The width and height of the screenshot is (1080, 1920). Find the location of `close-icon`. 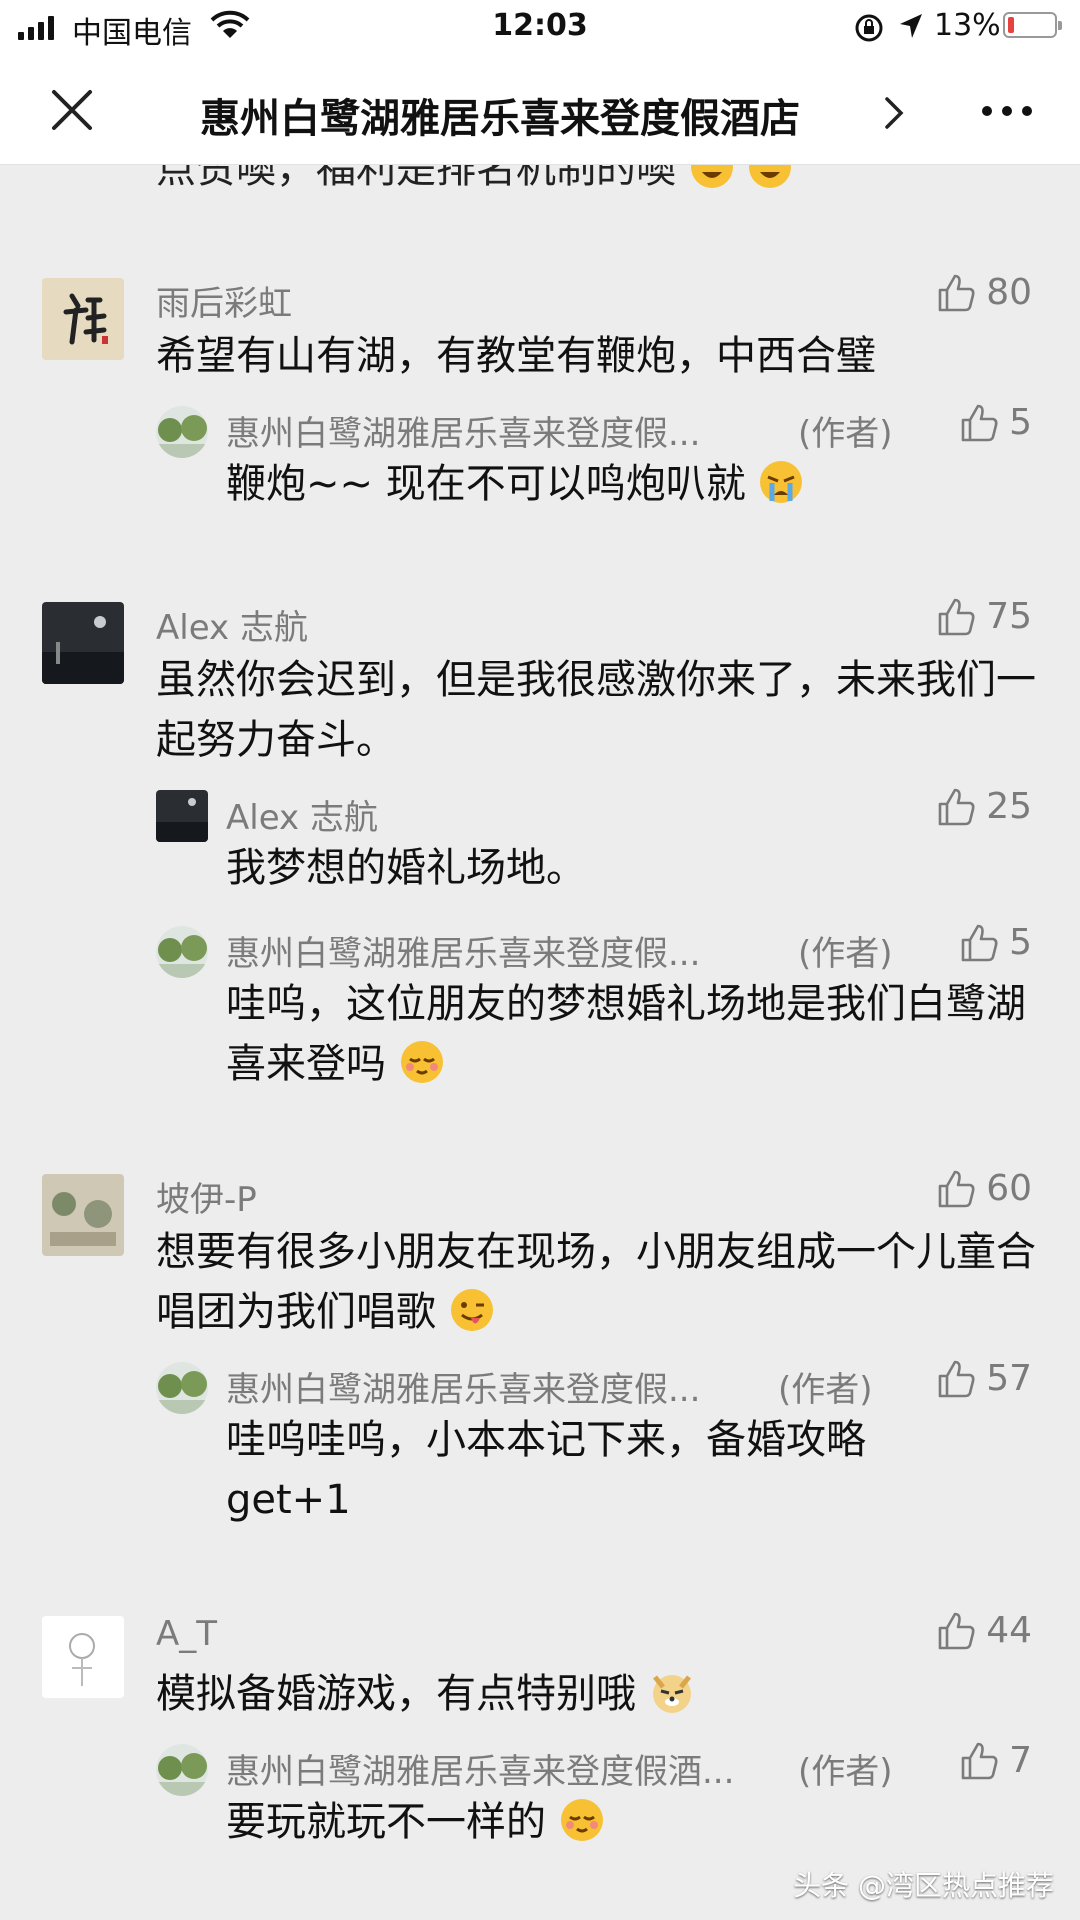

close-icon is located at coordinates (72, 110).